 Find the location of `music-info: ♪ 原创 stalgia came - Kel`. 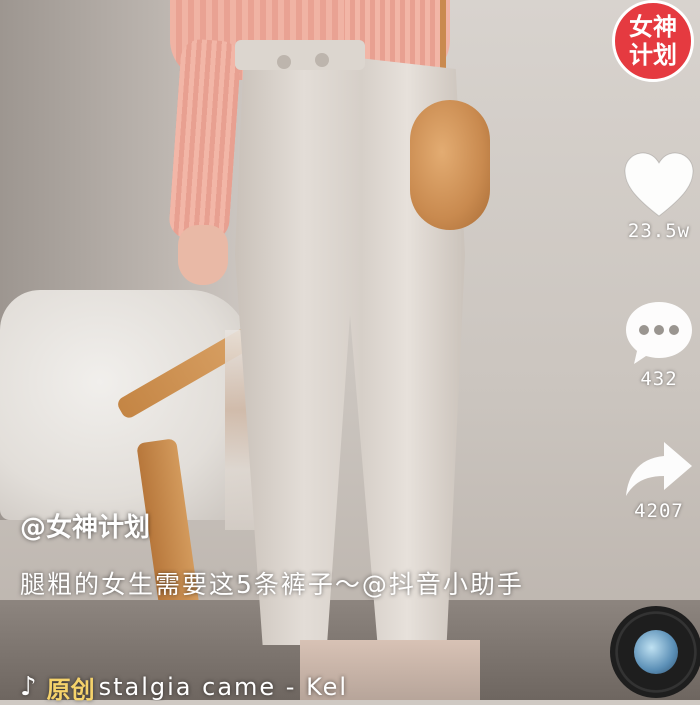

music-info: ♪ 原创 stalgia came - Kel is located at coordinates (229, 688).